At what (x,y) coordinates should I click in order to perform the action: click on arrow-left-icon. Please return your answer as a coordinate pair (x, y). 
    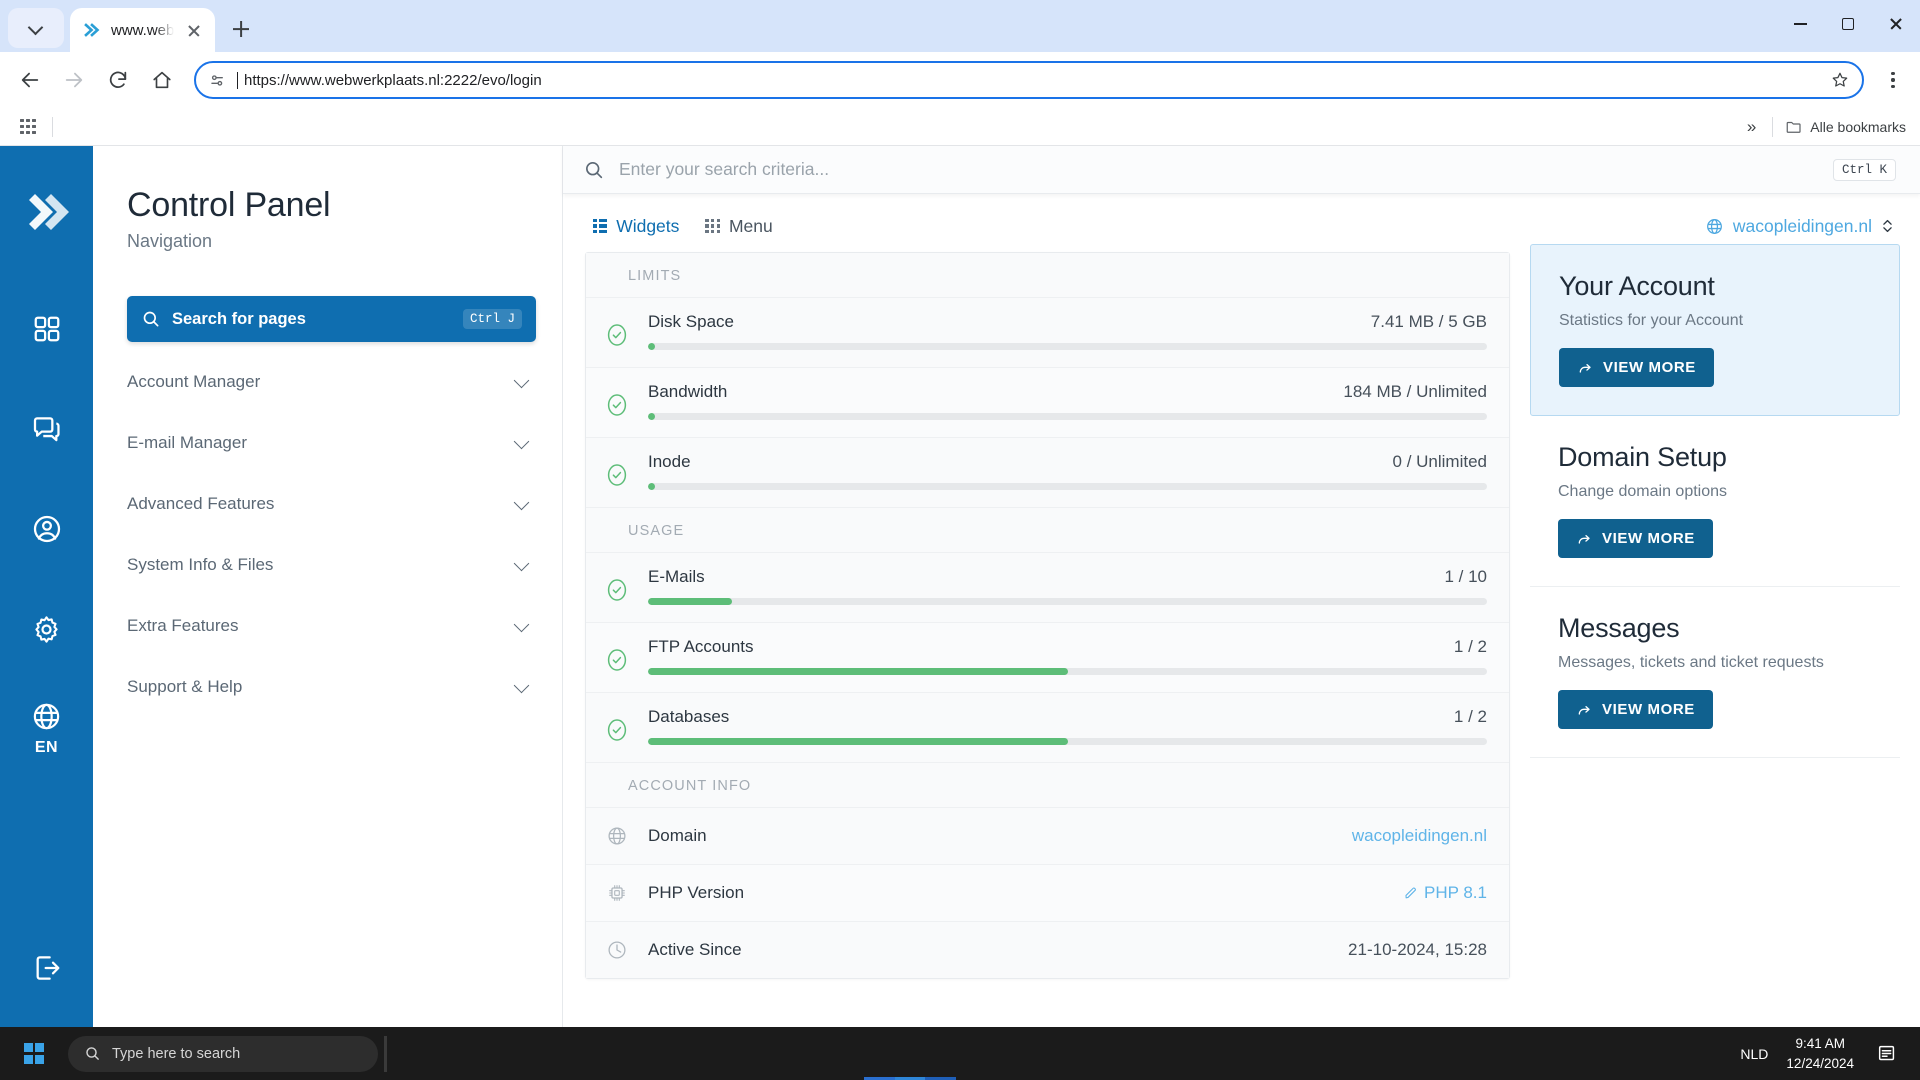
    Looking at the image, I should click on (30, 80).